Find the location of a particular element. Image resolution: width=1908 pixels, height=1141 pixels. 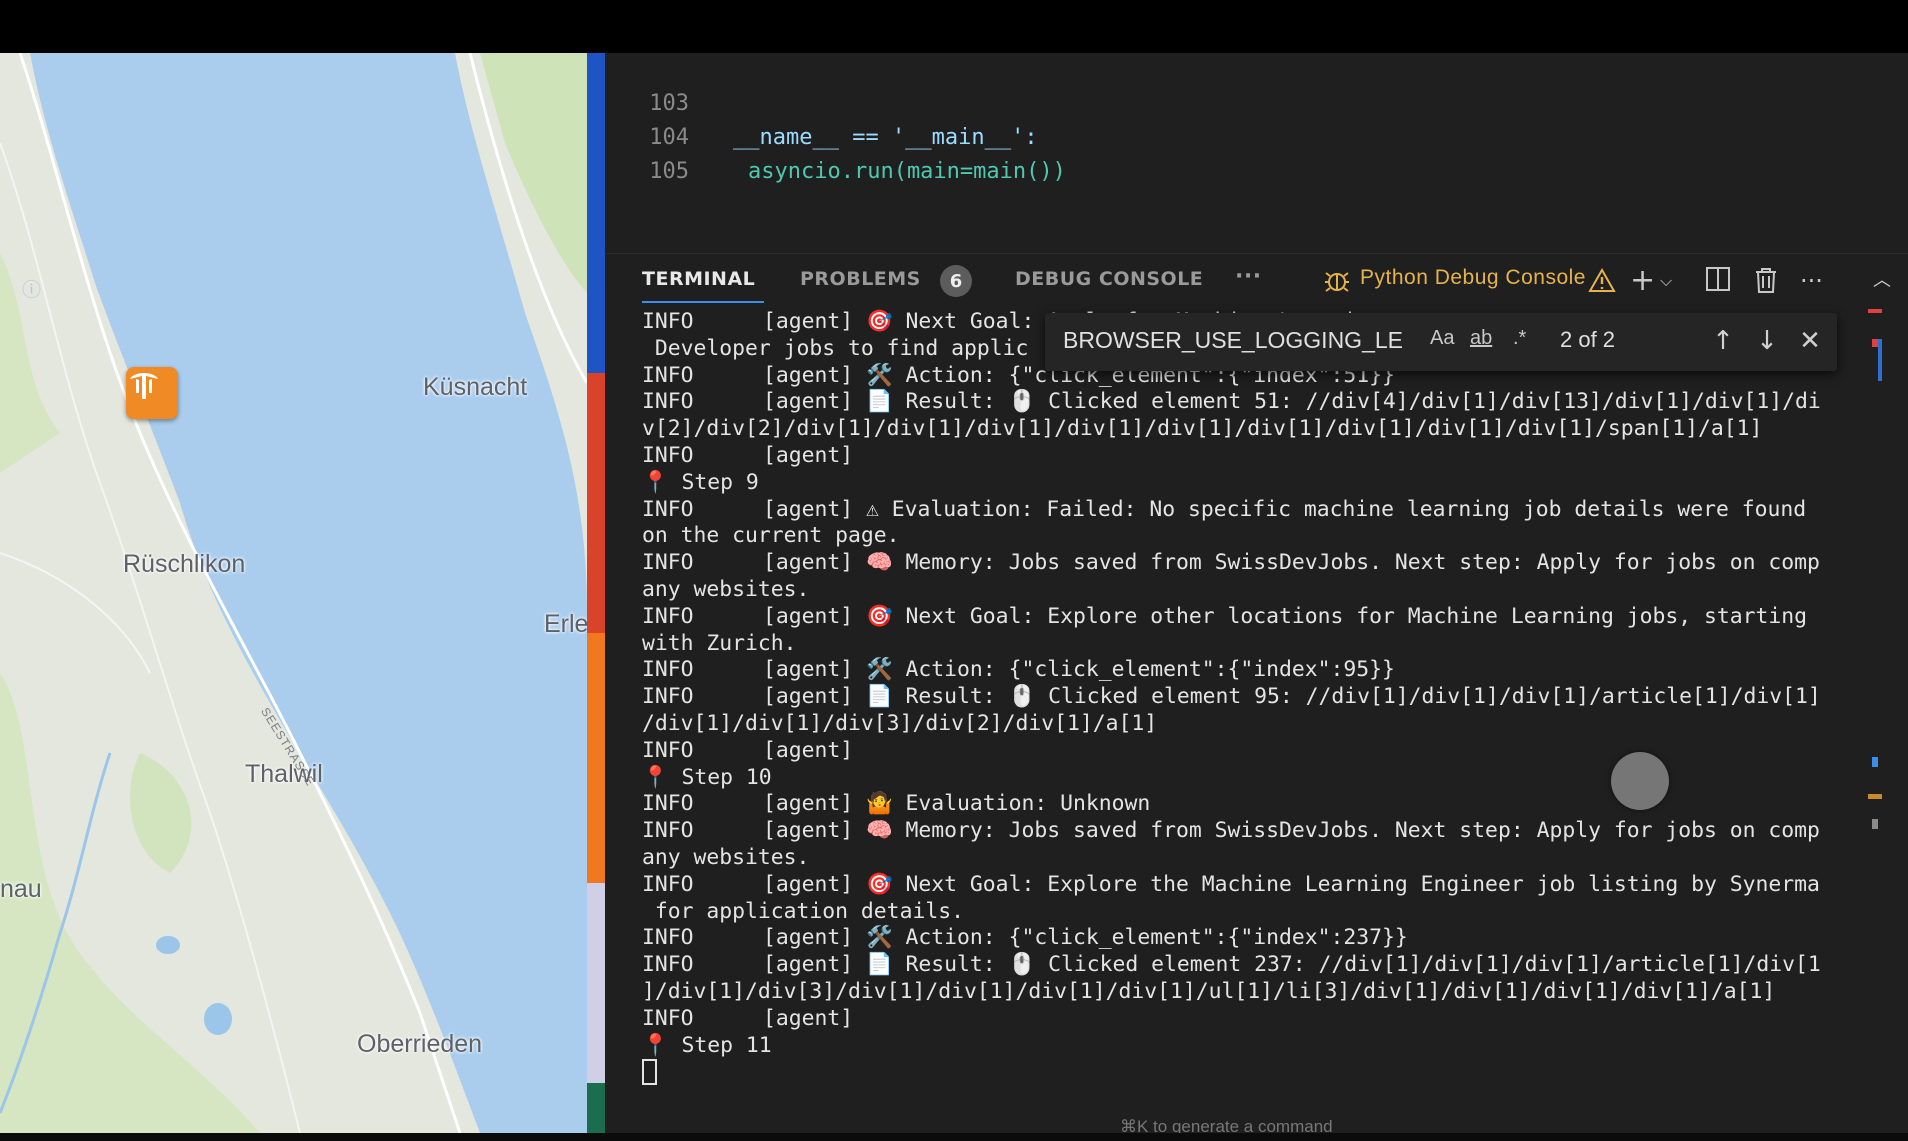

more-icon: ··· is located at coordinates (1811, 281).